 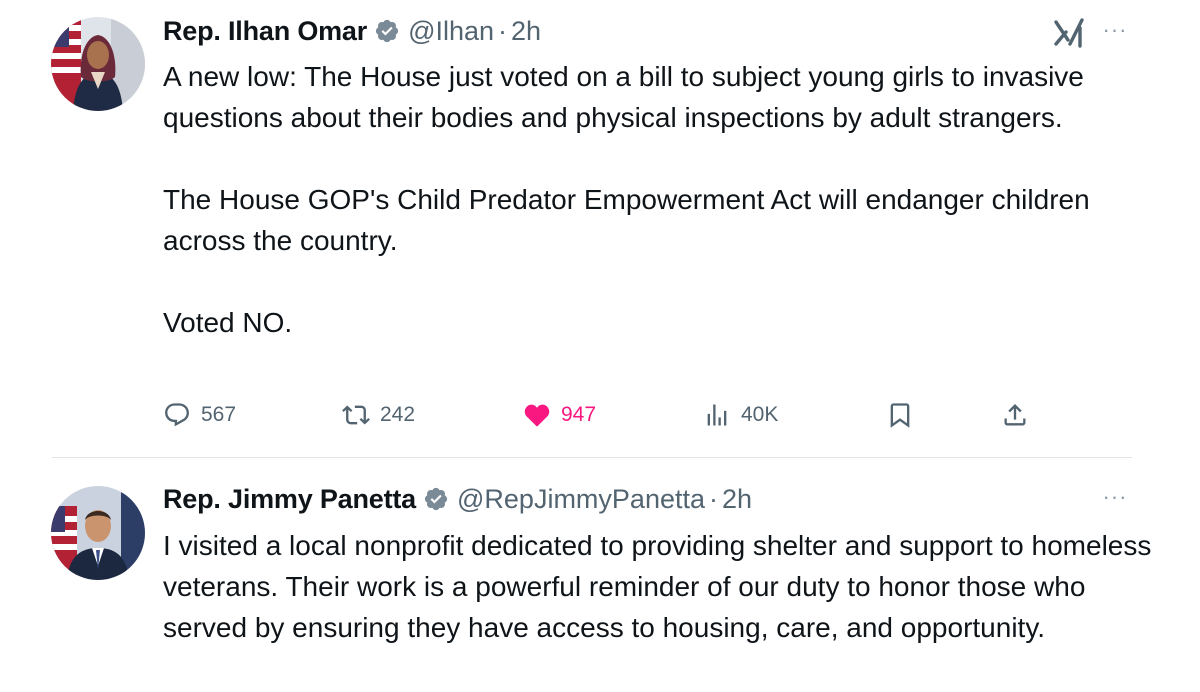 I want to click on like-count: 947, so click(x=579, y=414).